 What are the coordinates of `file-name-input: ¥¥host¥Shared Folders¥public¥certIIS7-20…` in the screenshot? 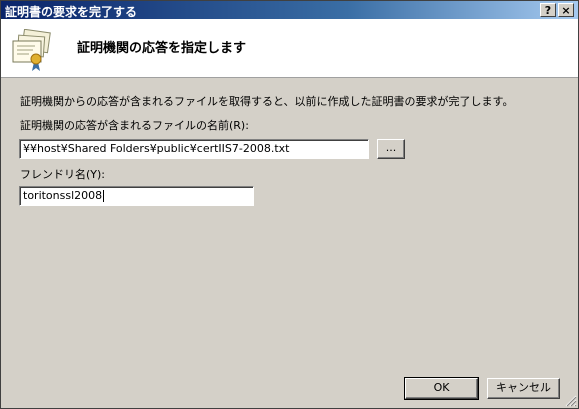 It's located at (194, 149).